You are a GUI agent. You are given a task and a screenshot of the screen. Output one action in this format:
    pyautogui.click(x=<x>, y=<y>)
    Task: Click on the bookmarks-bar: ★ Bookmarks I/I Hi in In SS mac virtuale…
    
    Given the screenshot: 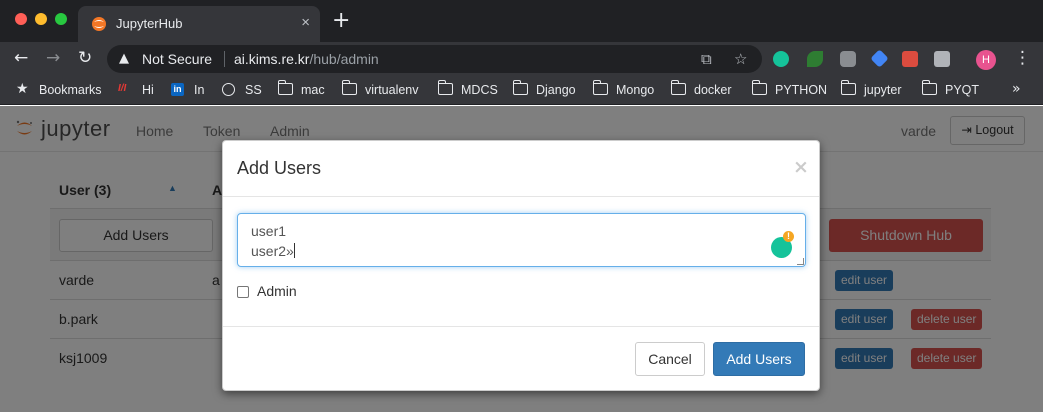 What is the action you would take?
    pyautogui.click(x=521, y=90)
    